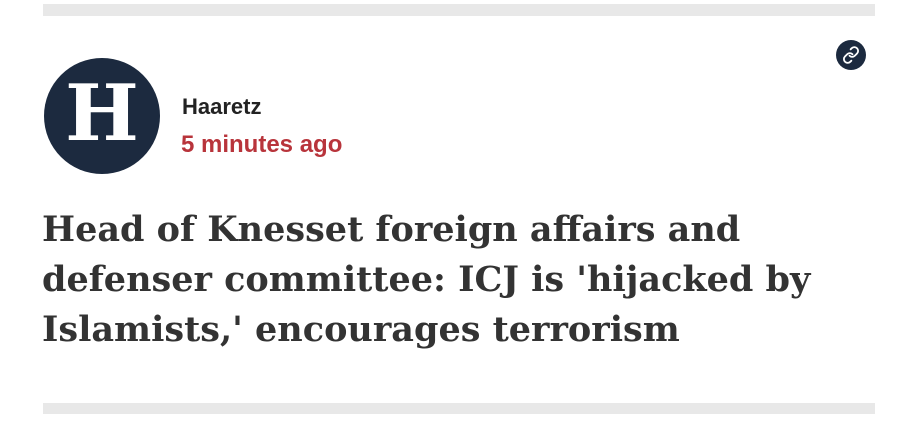 This screenshot has width=900, height=426. I want to click on top-divider, so click(459, 10).